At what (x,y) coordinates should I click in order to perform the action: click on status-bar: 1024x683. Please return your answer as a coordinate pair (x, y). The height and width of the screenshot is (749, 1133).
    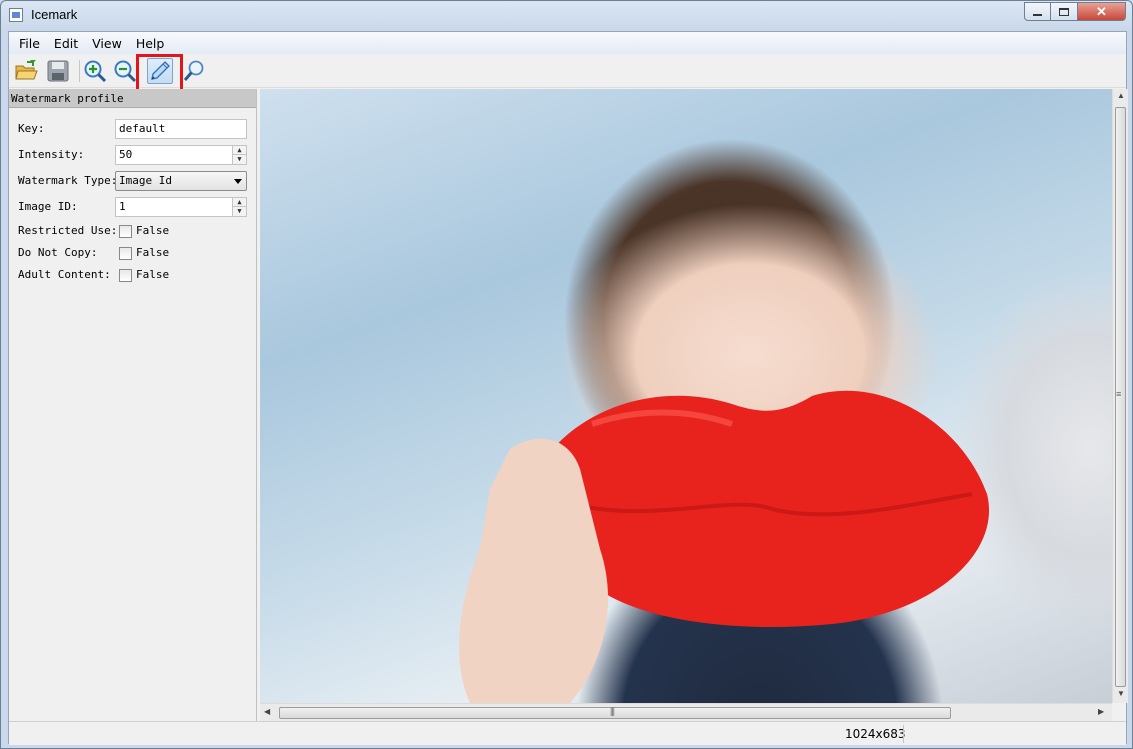
    Looking at the image, I should click on (567, 733).